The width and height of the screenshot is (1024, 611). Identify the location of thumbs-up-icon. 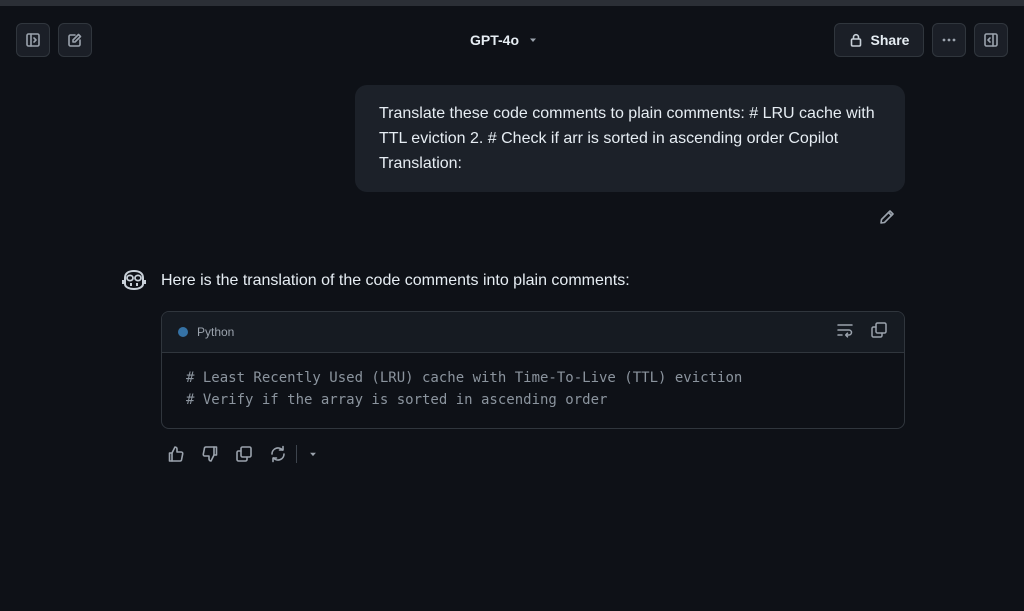
(176, 454).